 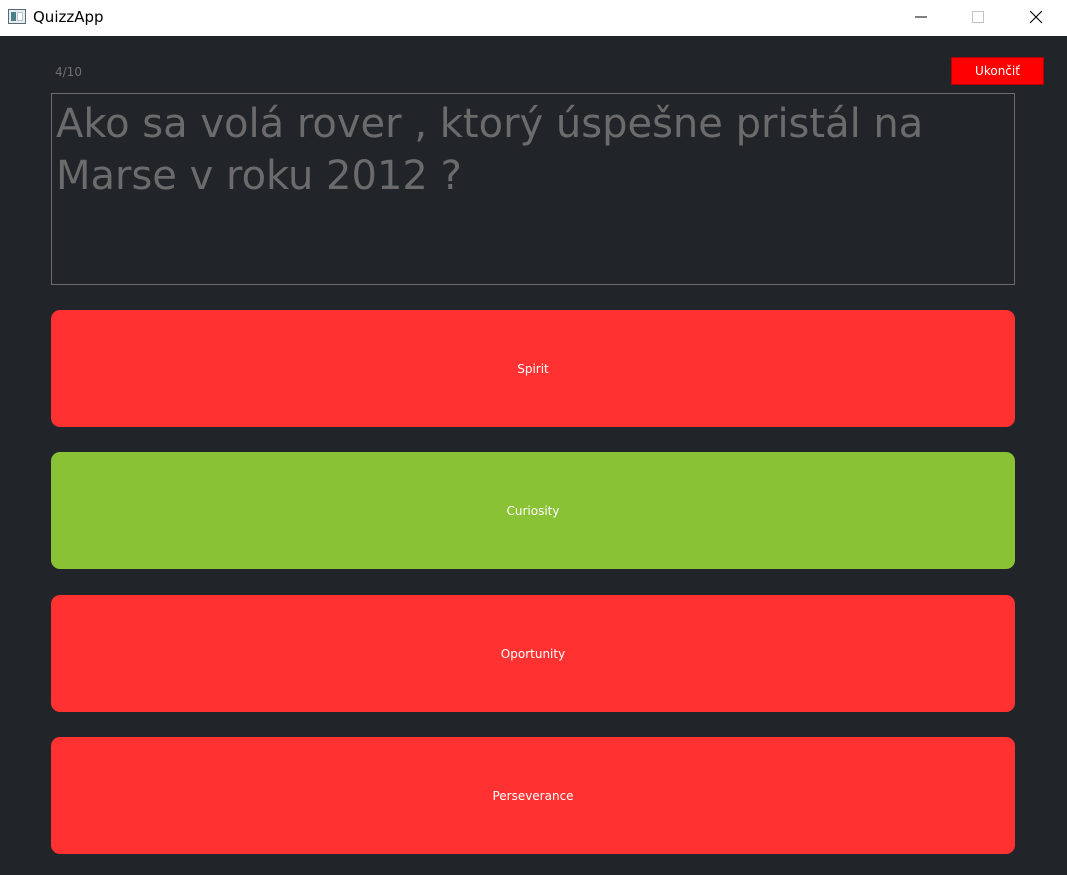 I want to click on answer-label: Perseverance, so click(x=533, y=795).